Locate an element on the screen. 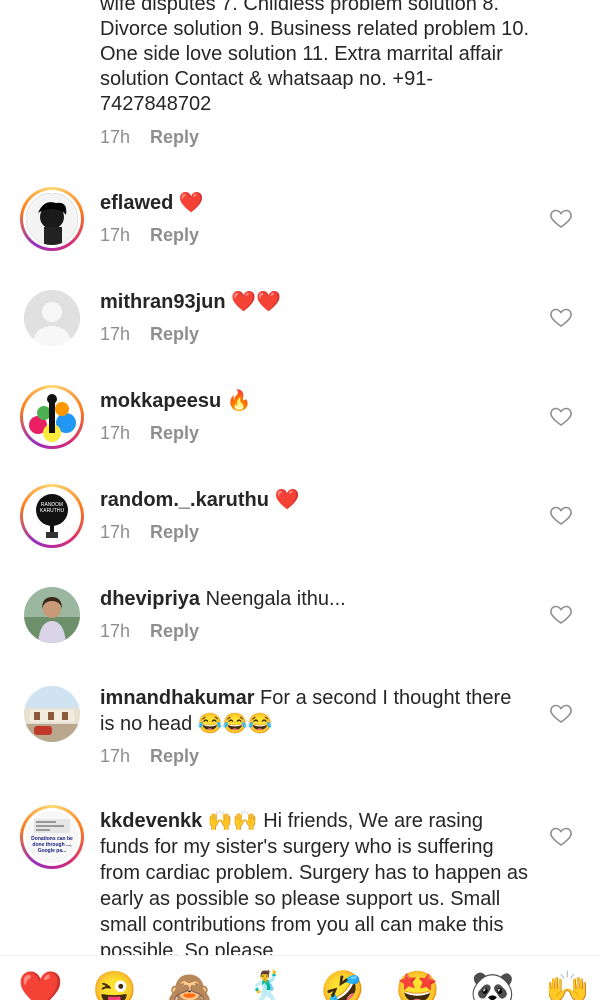 The image size is (600, 1000). raising-hands-emoji-icon: 🙌 is located at coordinates (567, 985).